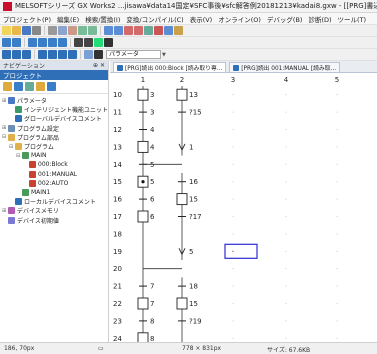  Describe the element at coordinates (54, 155) in the screenshot. I see `tree-item: ⊟ MAIN` at that location.